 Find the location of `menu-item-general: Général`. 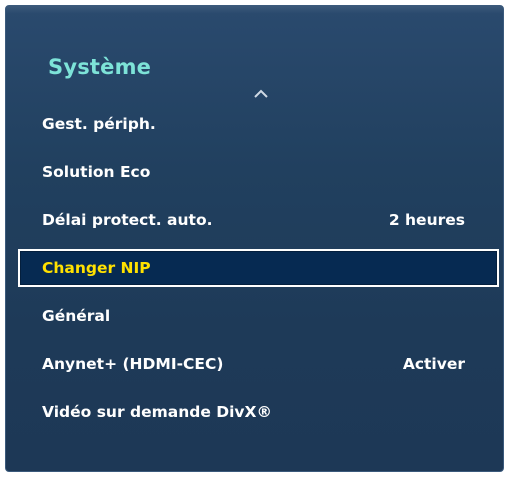

menu-item-general: Général is located at coordinates (258, 316).